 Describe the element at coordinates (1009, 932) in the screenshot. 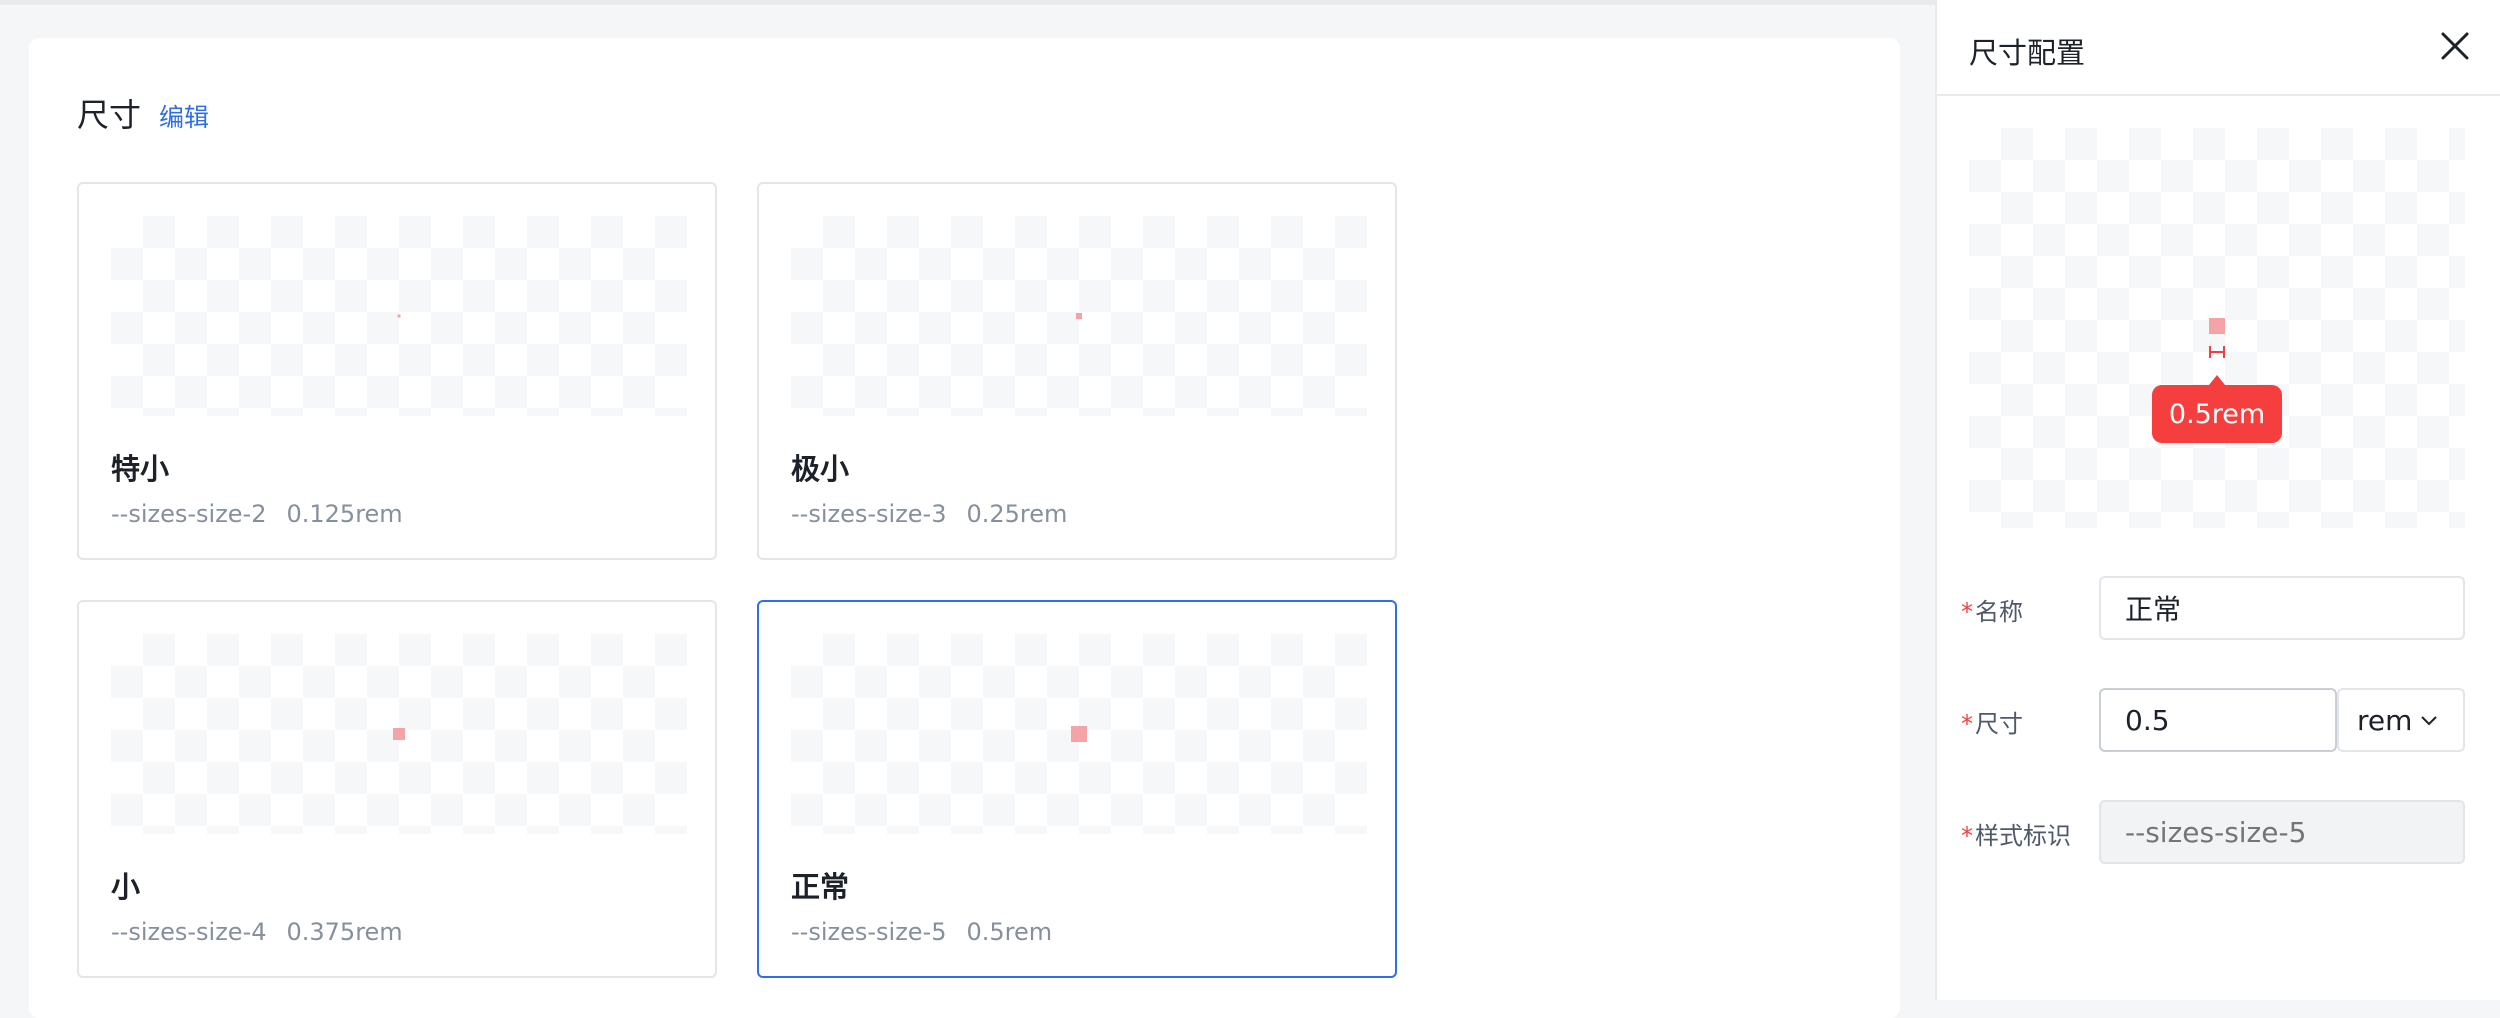

I see `card-value: 0.5rem` at that location.